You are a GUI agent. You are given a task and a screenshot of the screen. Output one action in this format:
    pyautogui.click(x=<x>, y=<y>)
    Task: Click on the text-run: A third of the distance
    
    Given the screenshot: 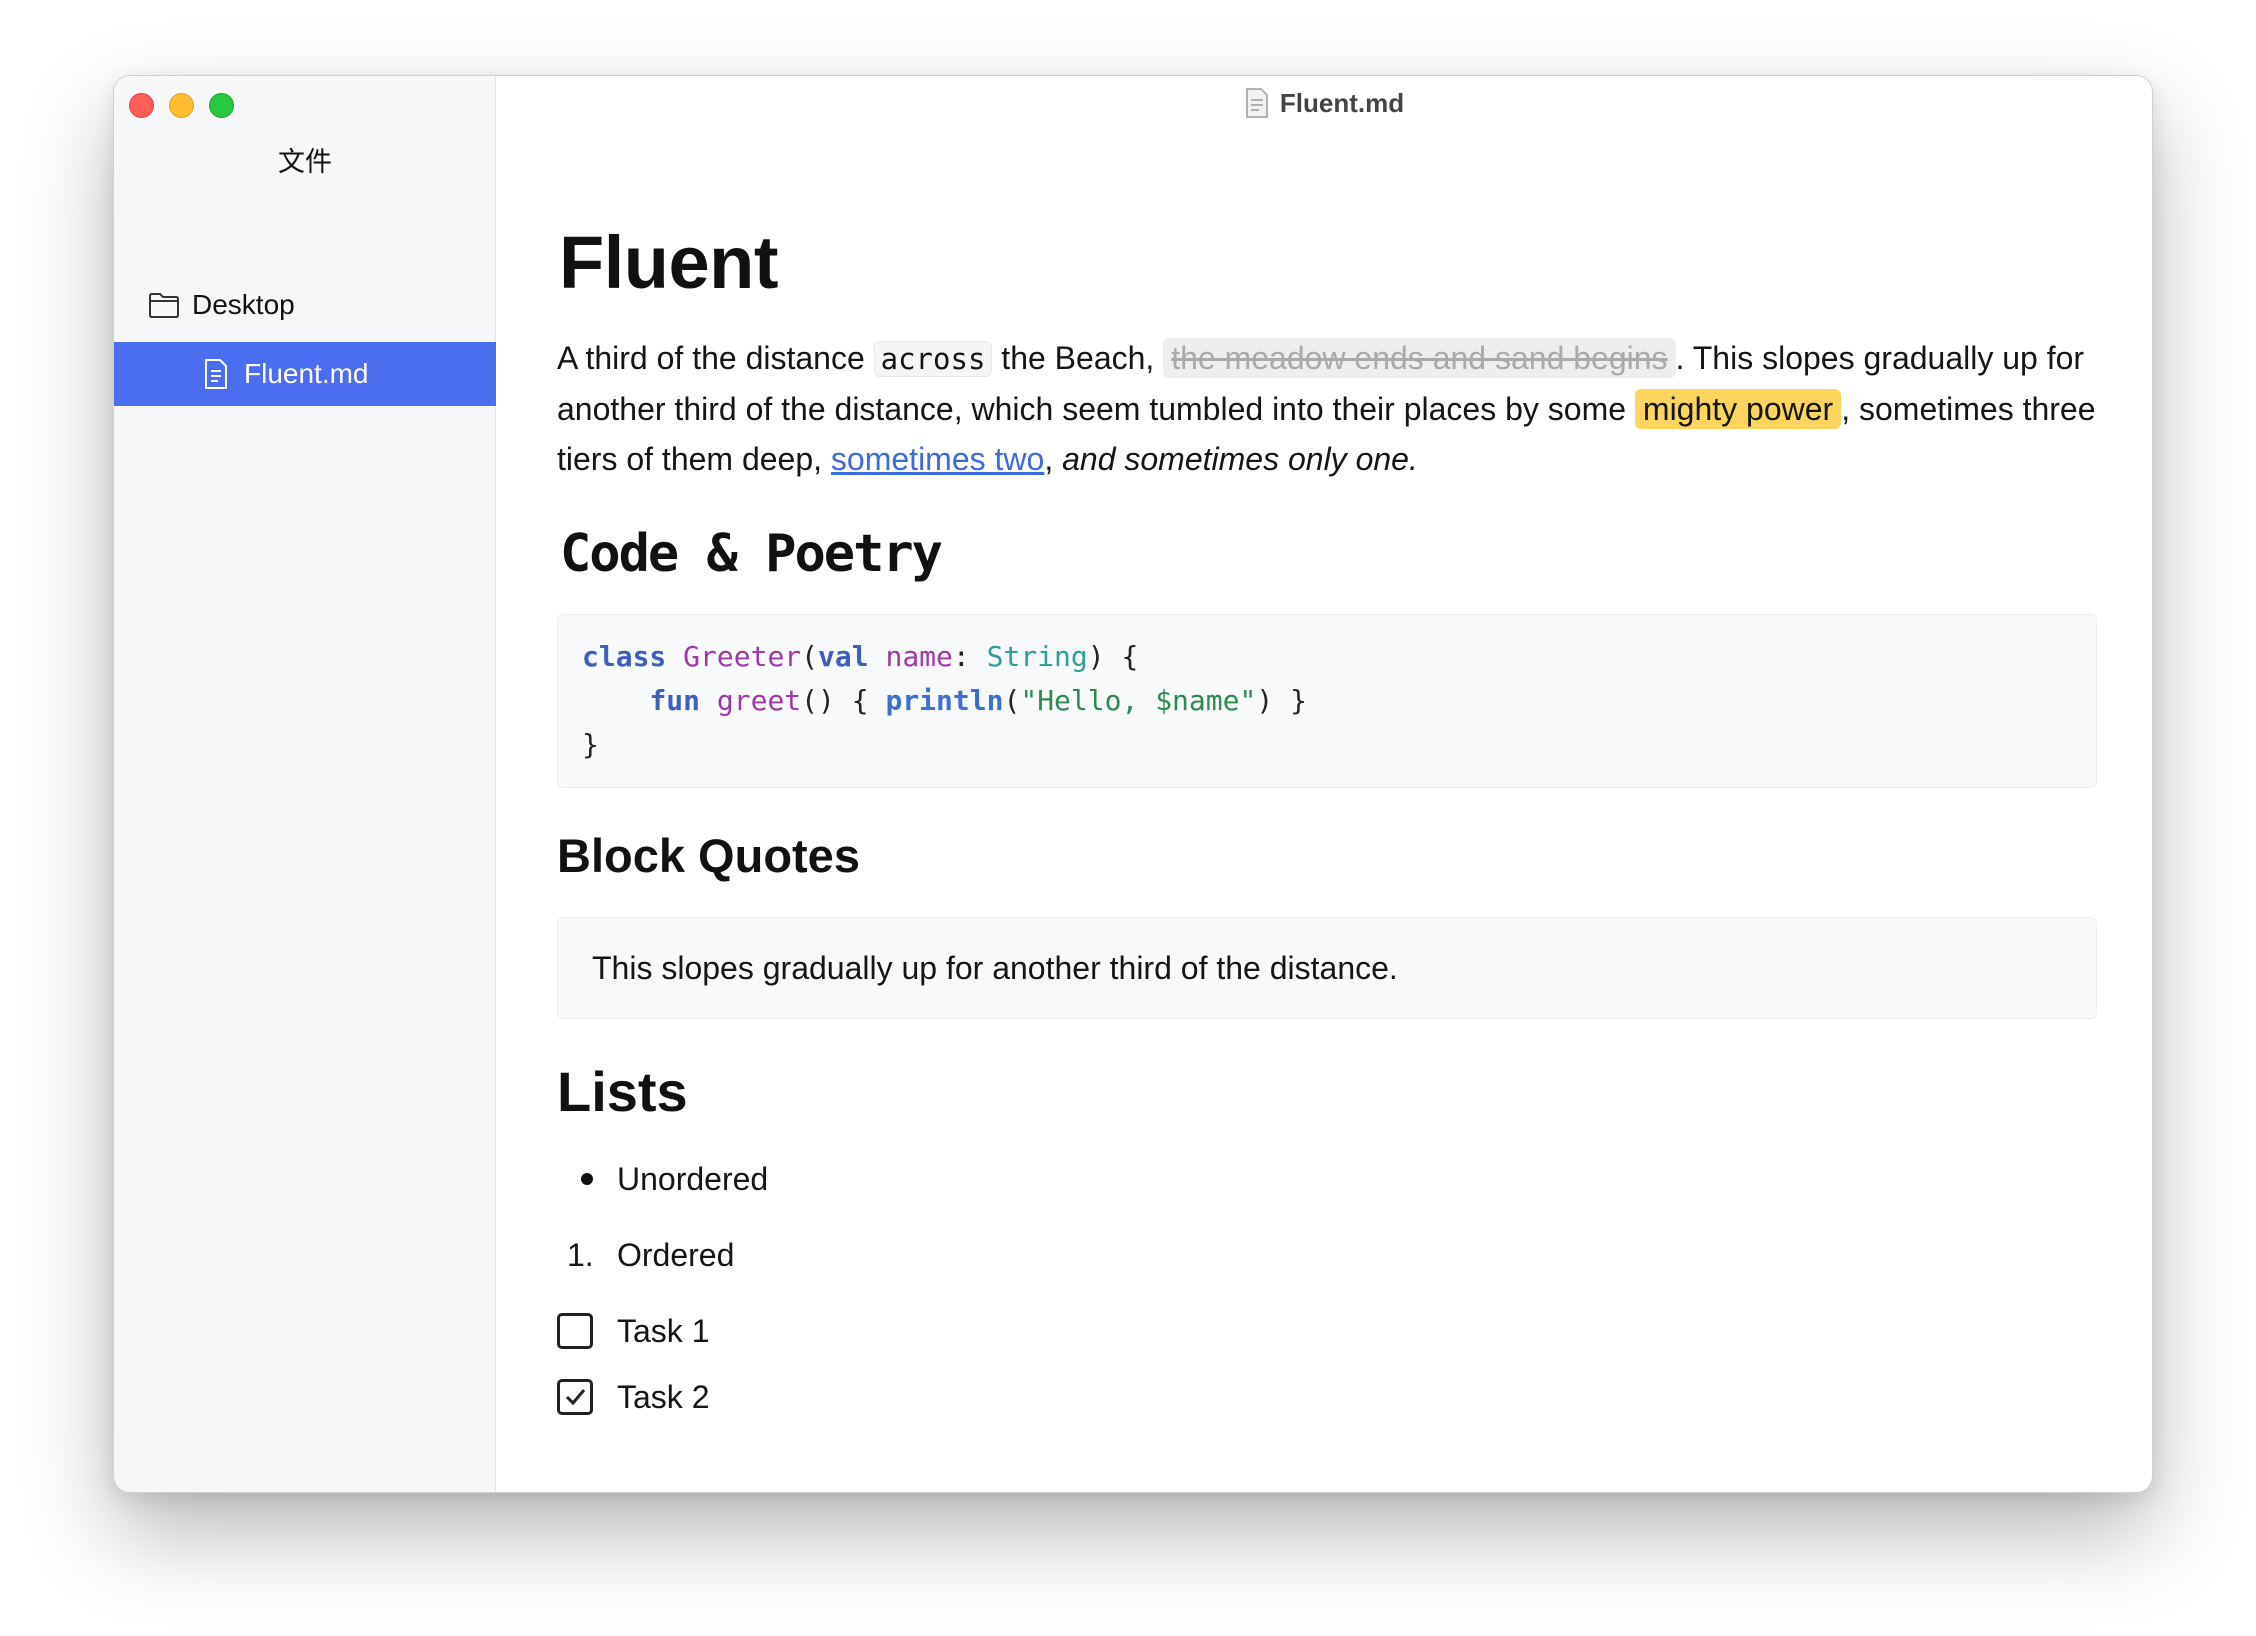 What is the action you would take?
    pyautogui.click(x=715, y=358)
    